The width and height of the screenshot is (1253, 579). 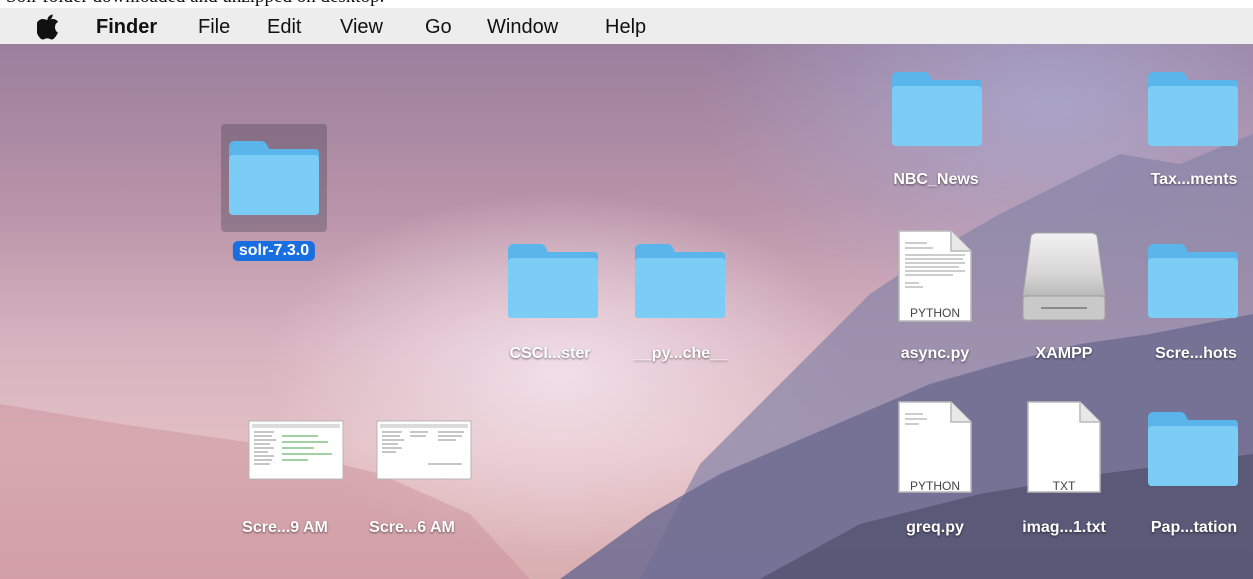 What do you see at coordinates (412, 528) in the screenshot?
I see `scre-6am-label: Scre...6 AM` at bounding box center [412, 528].